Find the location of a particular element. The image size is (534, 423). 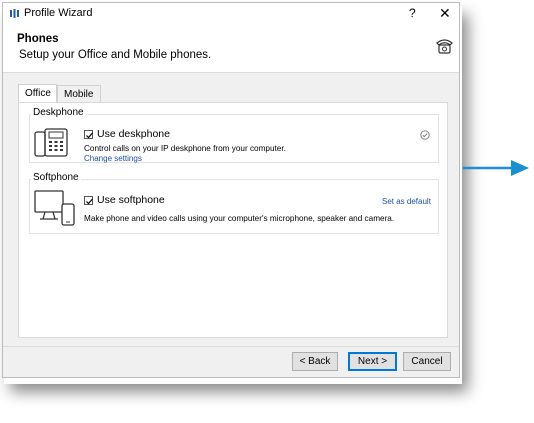

use-softphone-checkbox is located at coordinates (88, 200).